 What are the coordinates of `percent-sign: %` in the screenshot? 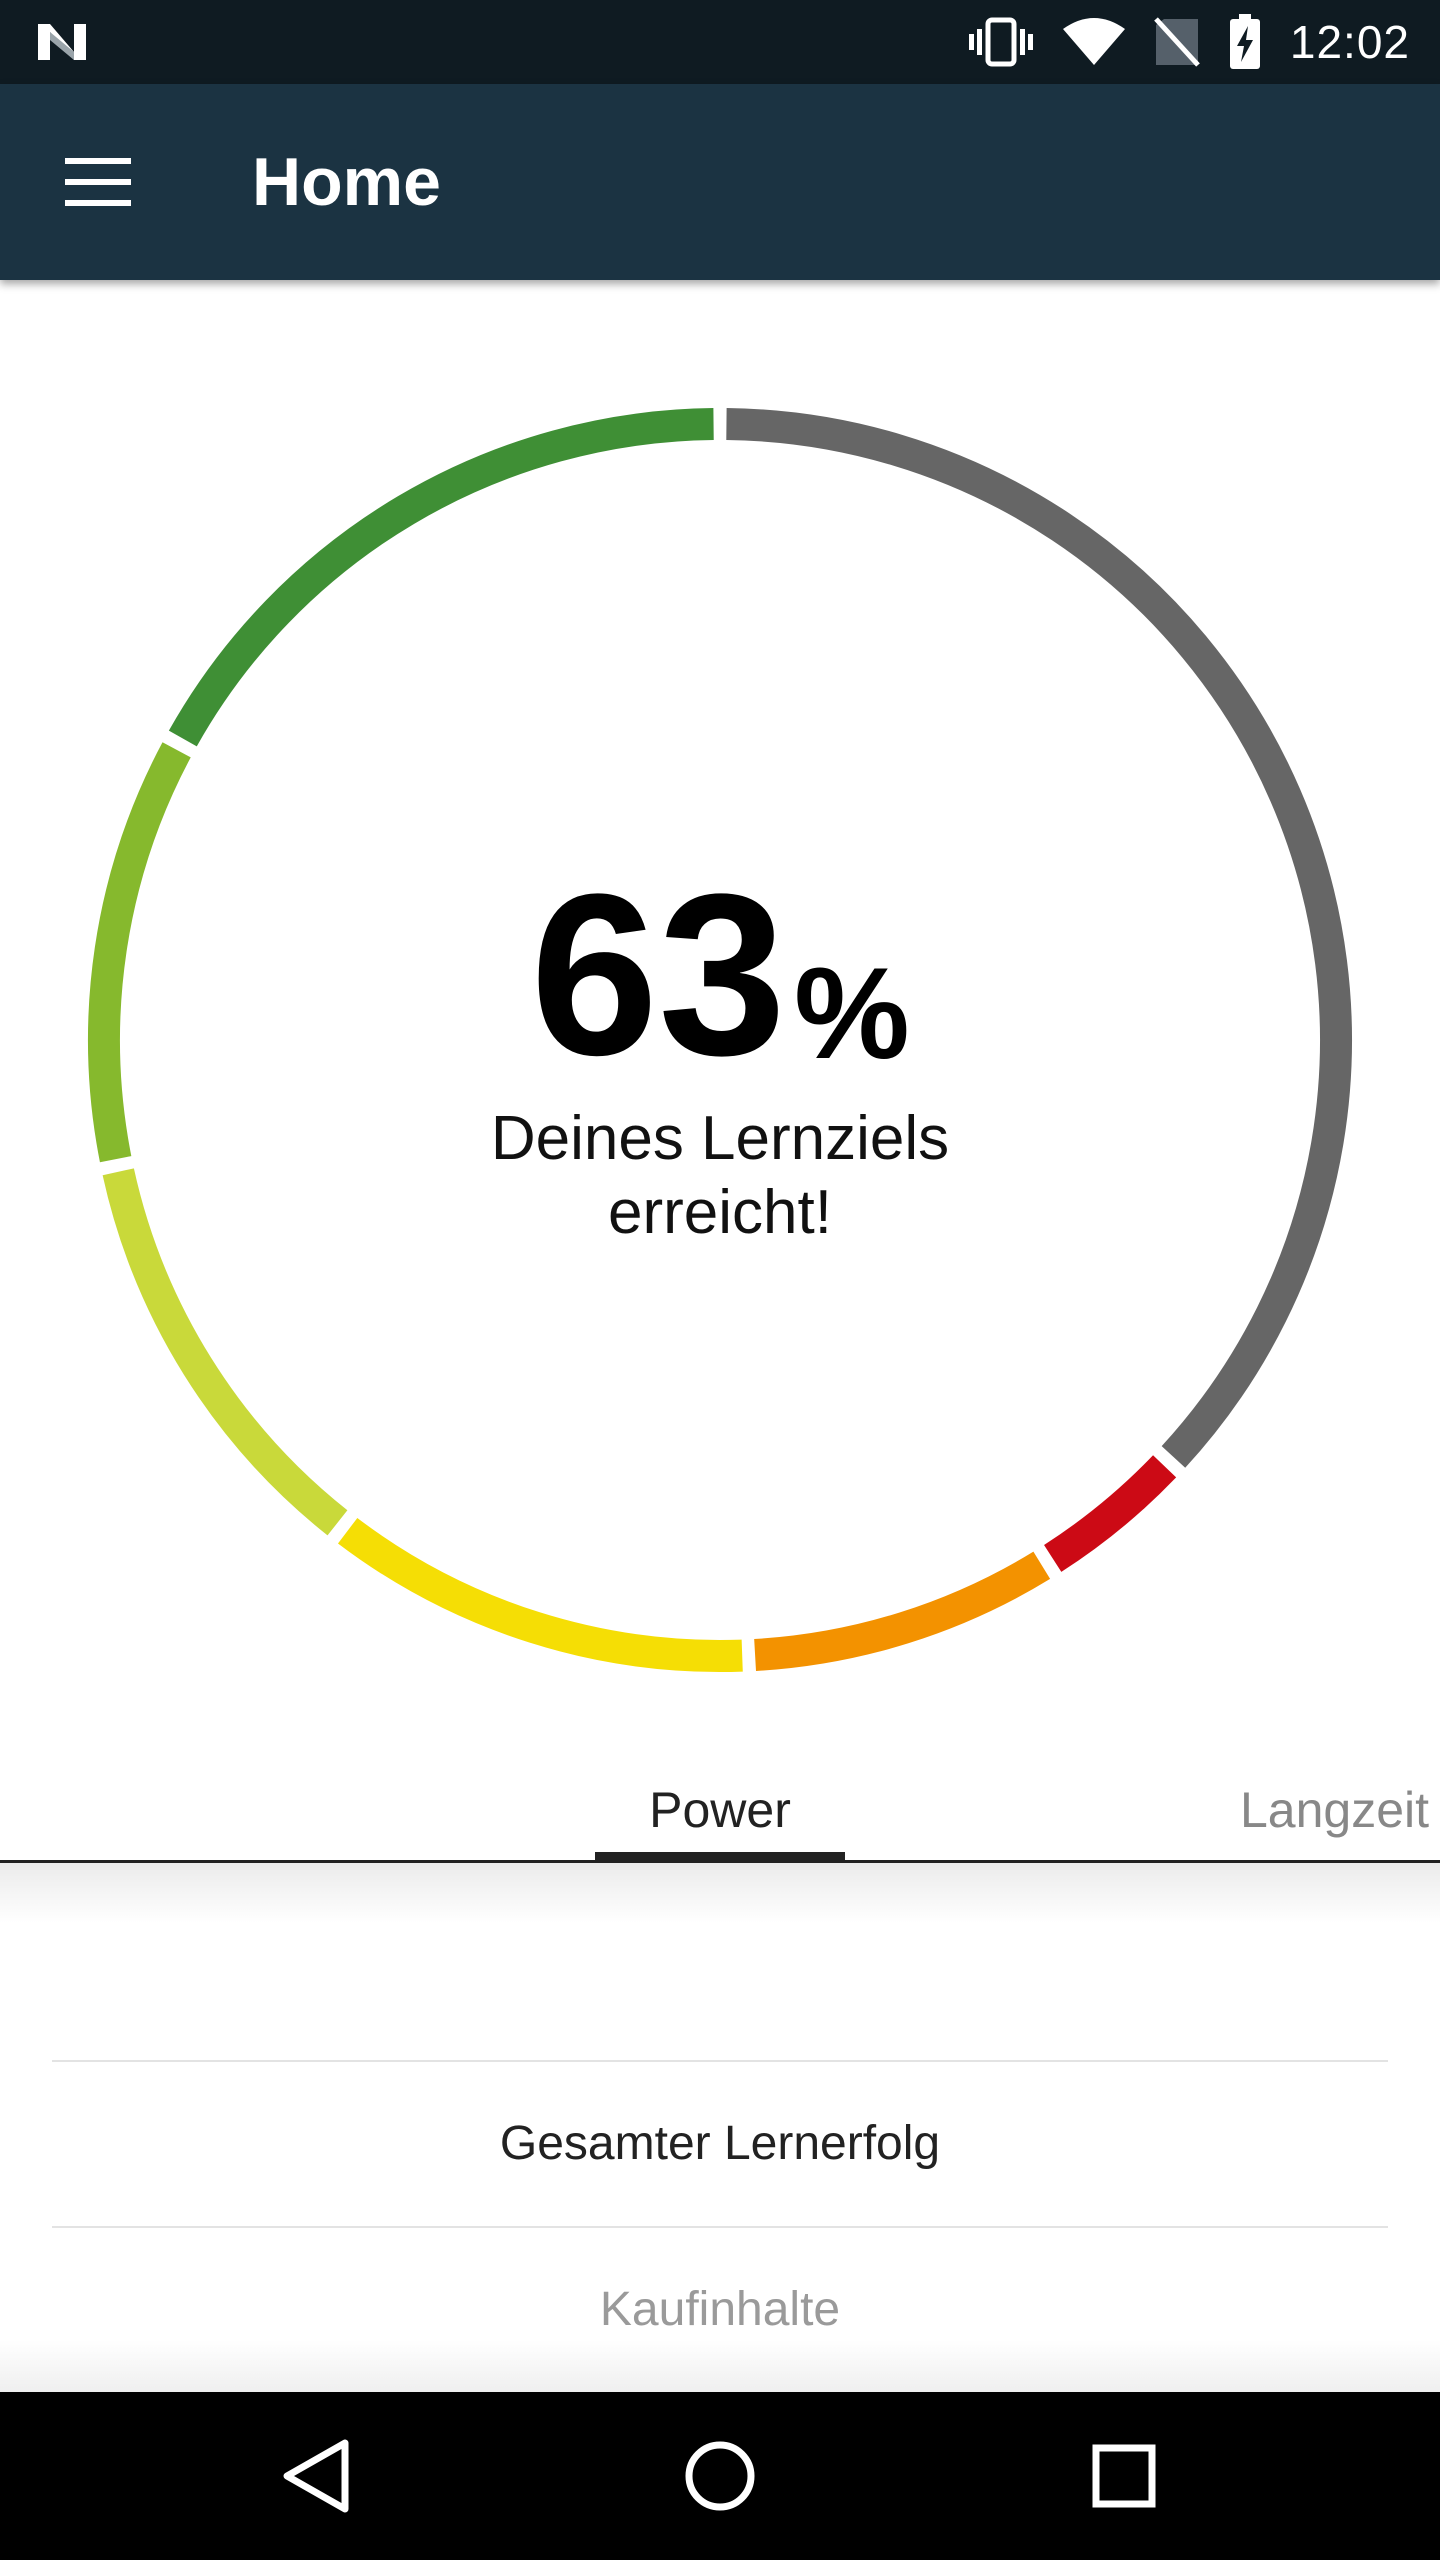 It's located at (852, 1013).